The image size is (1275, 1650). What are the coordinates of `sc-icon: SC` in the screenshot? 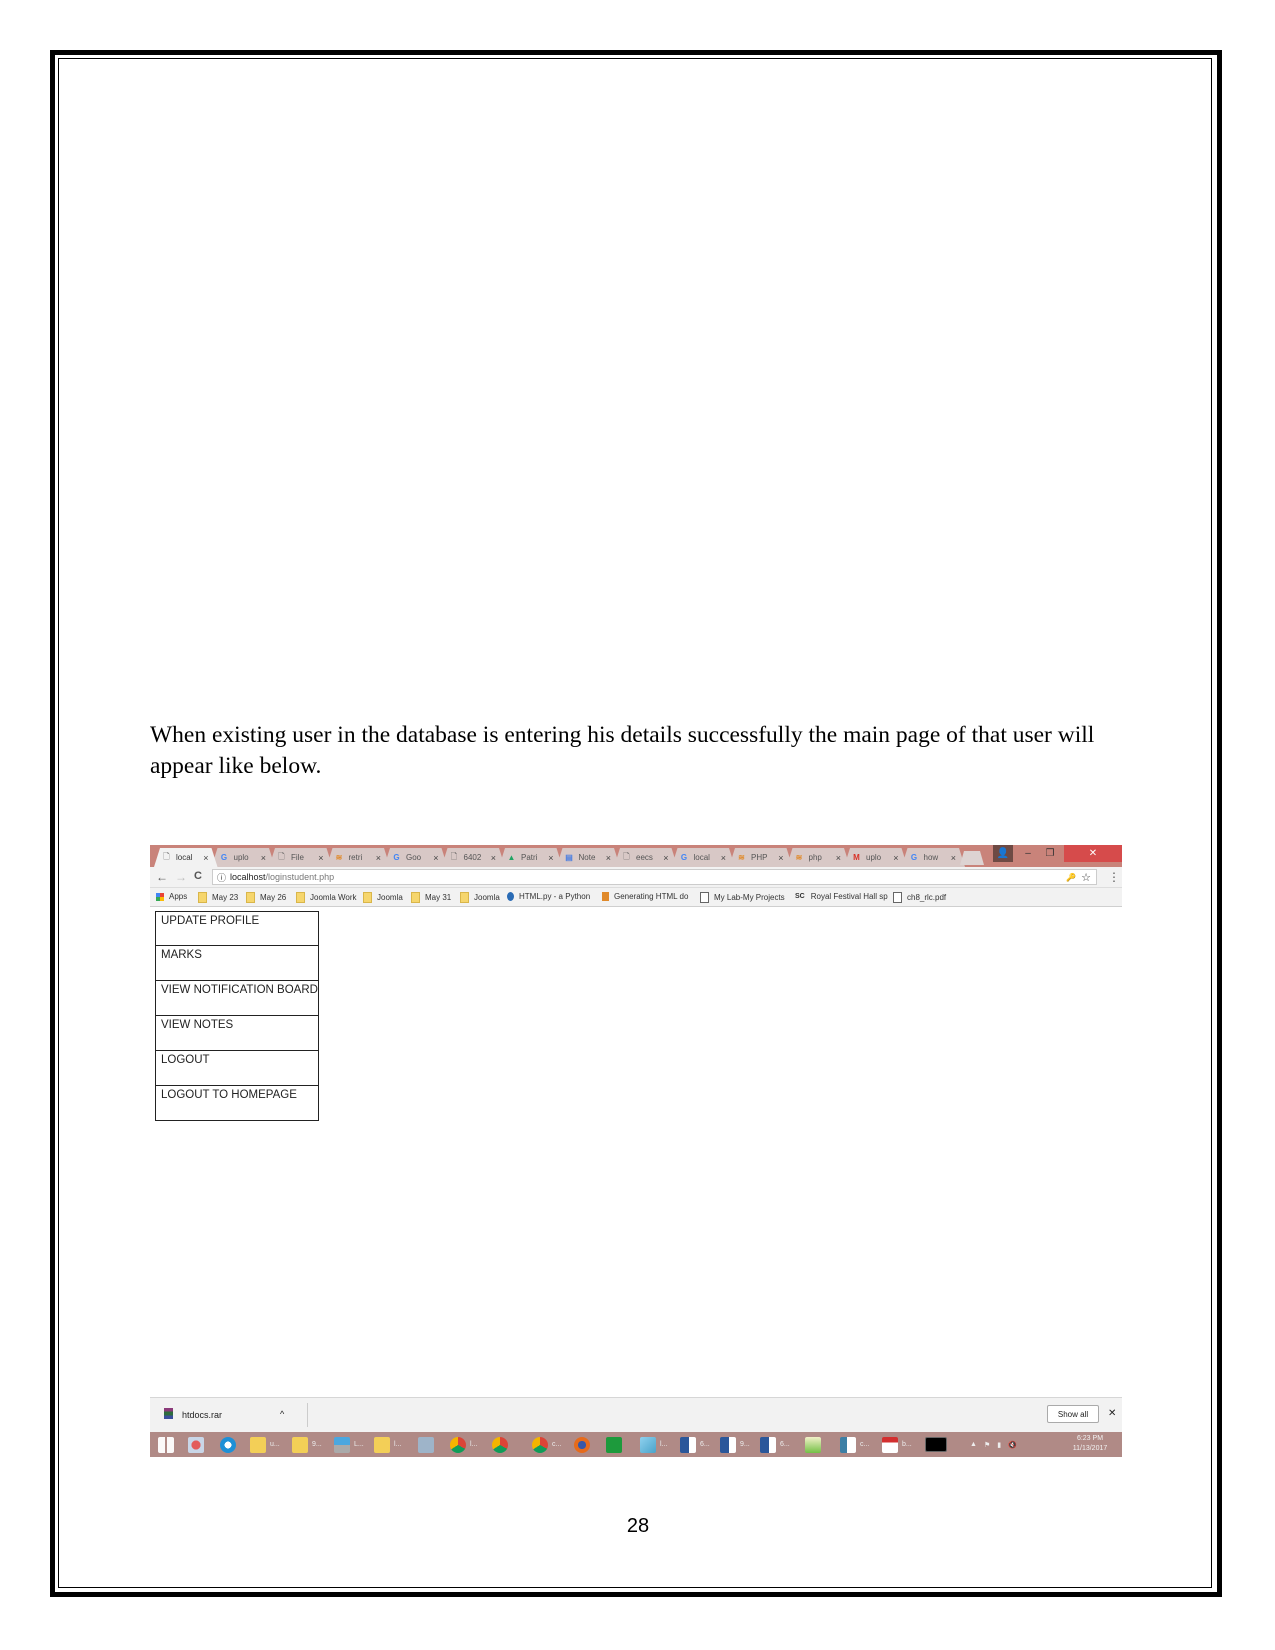 It's located at (800, 896).